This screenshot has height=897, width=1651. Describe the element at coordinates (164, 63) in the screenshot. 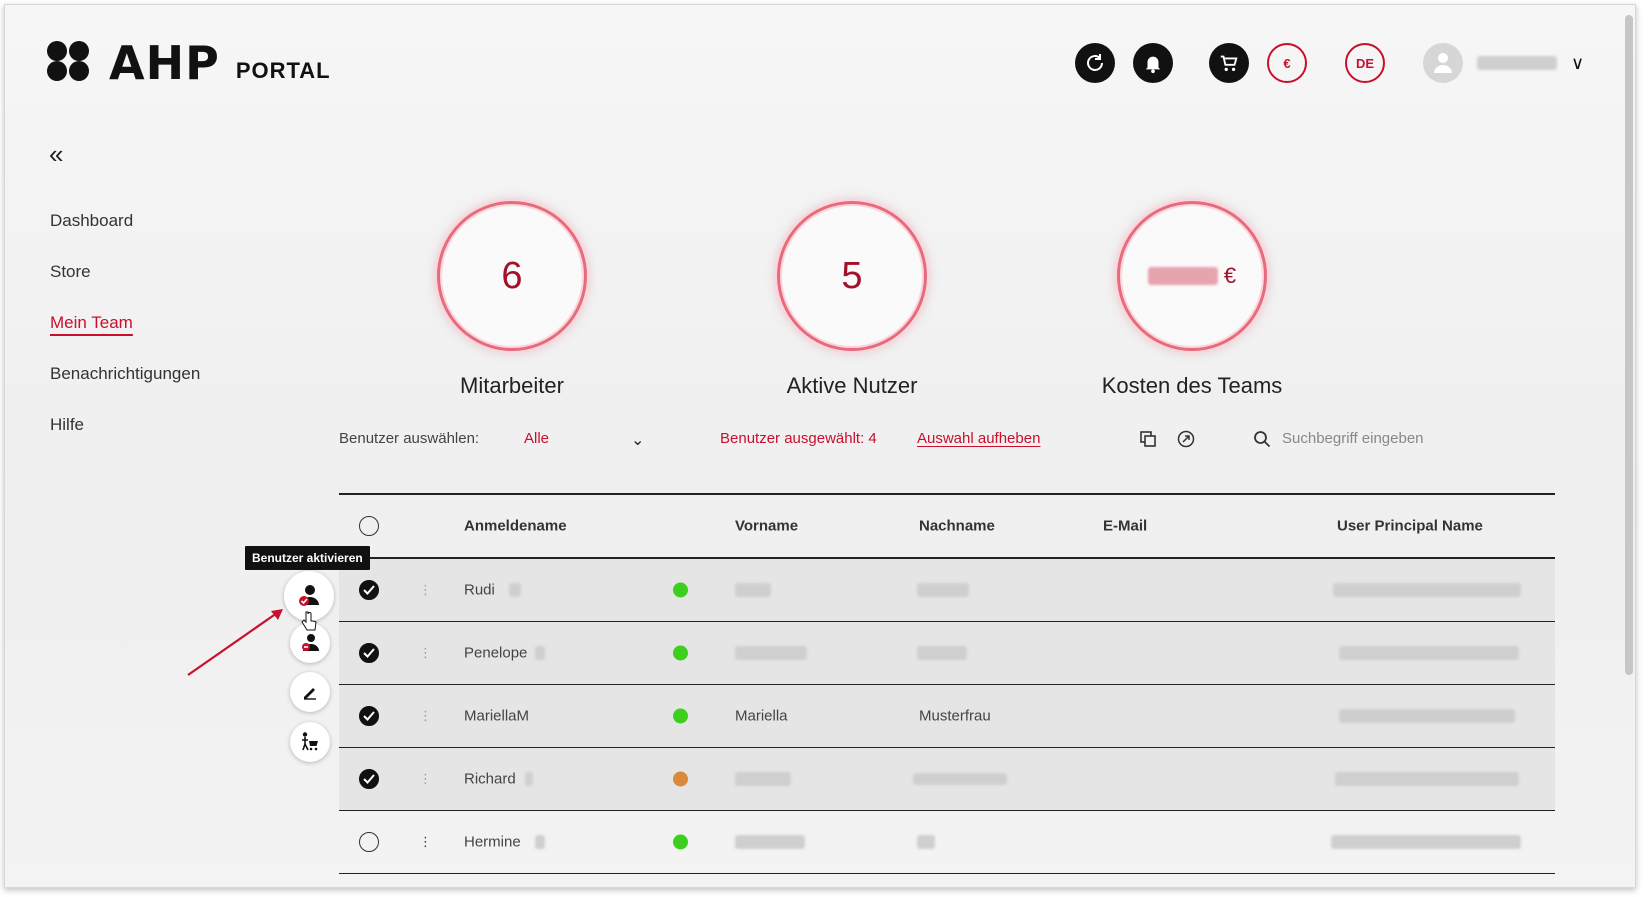

I see `logo-text: AHP` at that location.